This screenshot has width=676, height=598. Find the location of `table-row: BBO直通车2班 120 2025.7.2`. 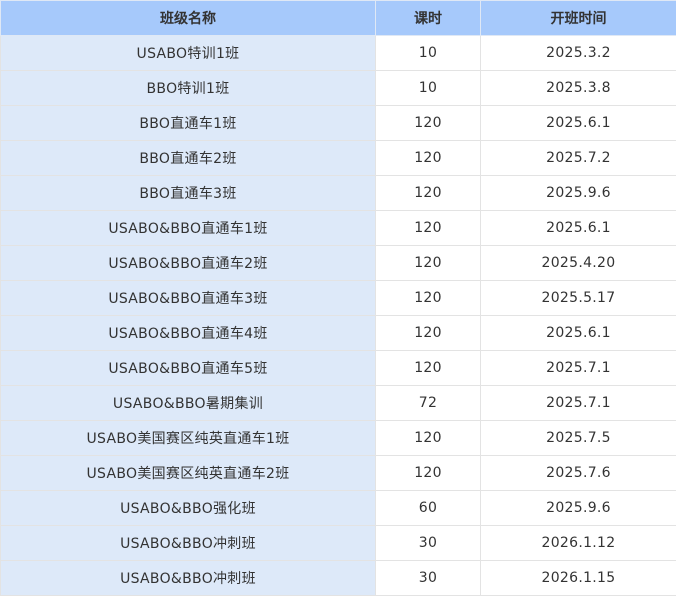

table-row: BBO直通车2班 120 2025.7.2 is located at coordinates (338, 158).